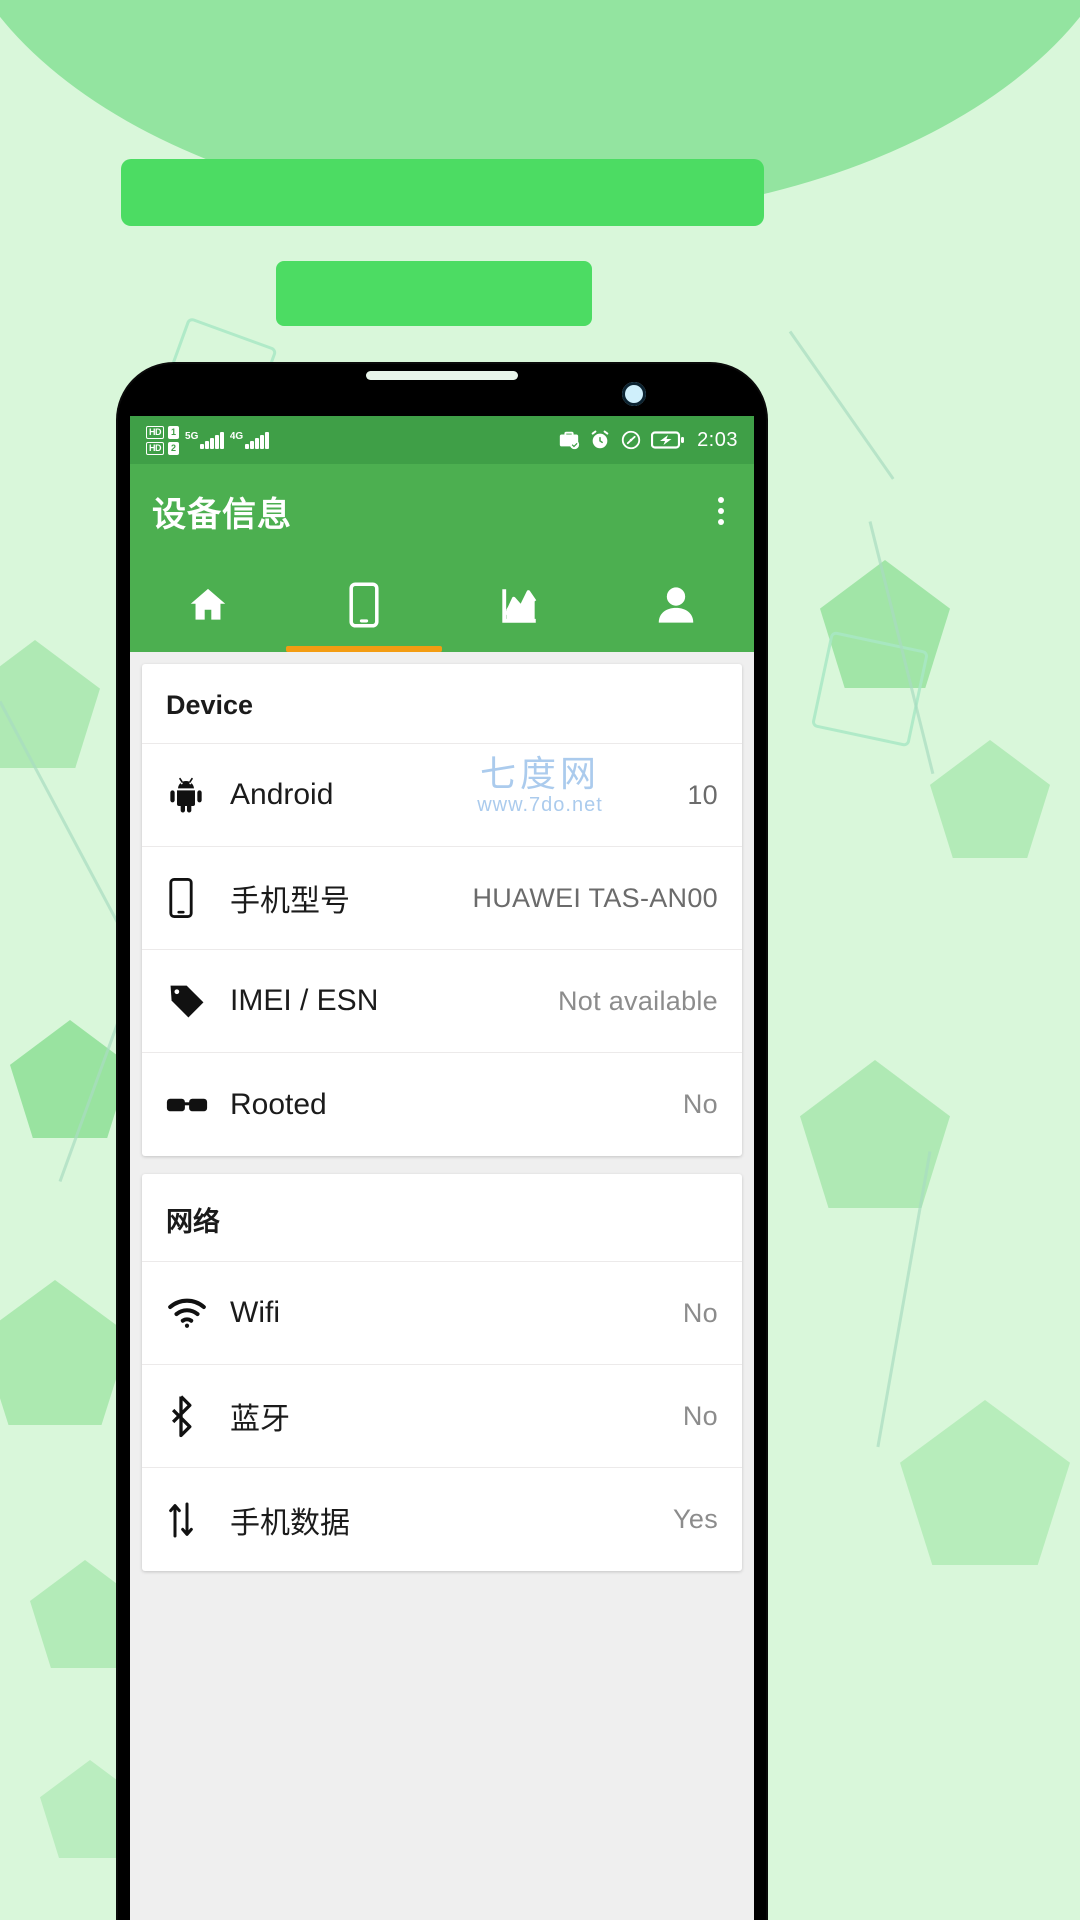  I want to click on card-network: 网络 Wifi No 蓝牙 No 手机数据 Yes, so click(442, 1372).